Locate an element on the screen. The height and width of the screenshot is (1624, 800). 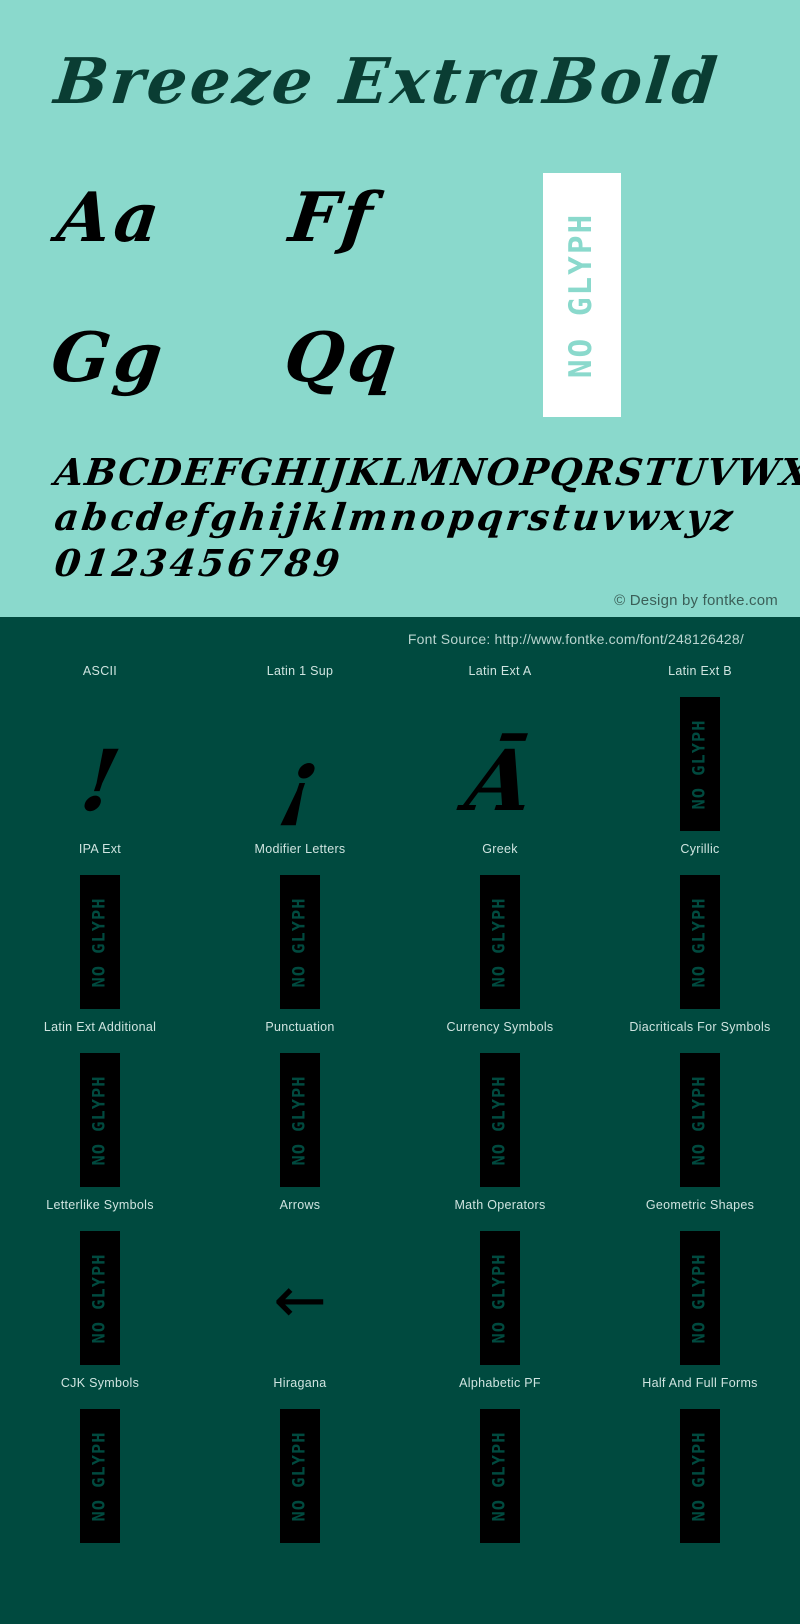
unicode-block-cell: Latin 1 Sup ¡ is located at coordinates (300, 744).